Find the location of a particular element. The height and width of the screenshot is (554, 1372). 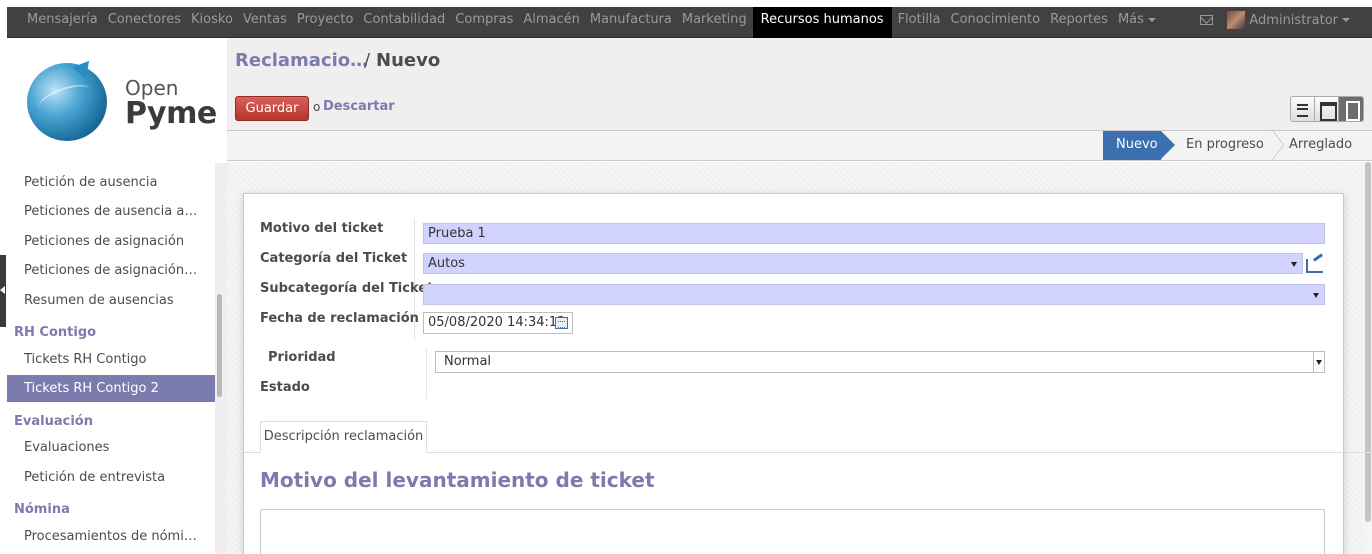

fecha-input: 05/08/2020 14:34:12 is located at coordinates (498, 323).